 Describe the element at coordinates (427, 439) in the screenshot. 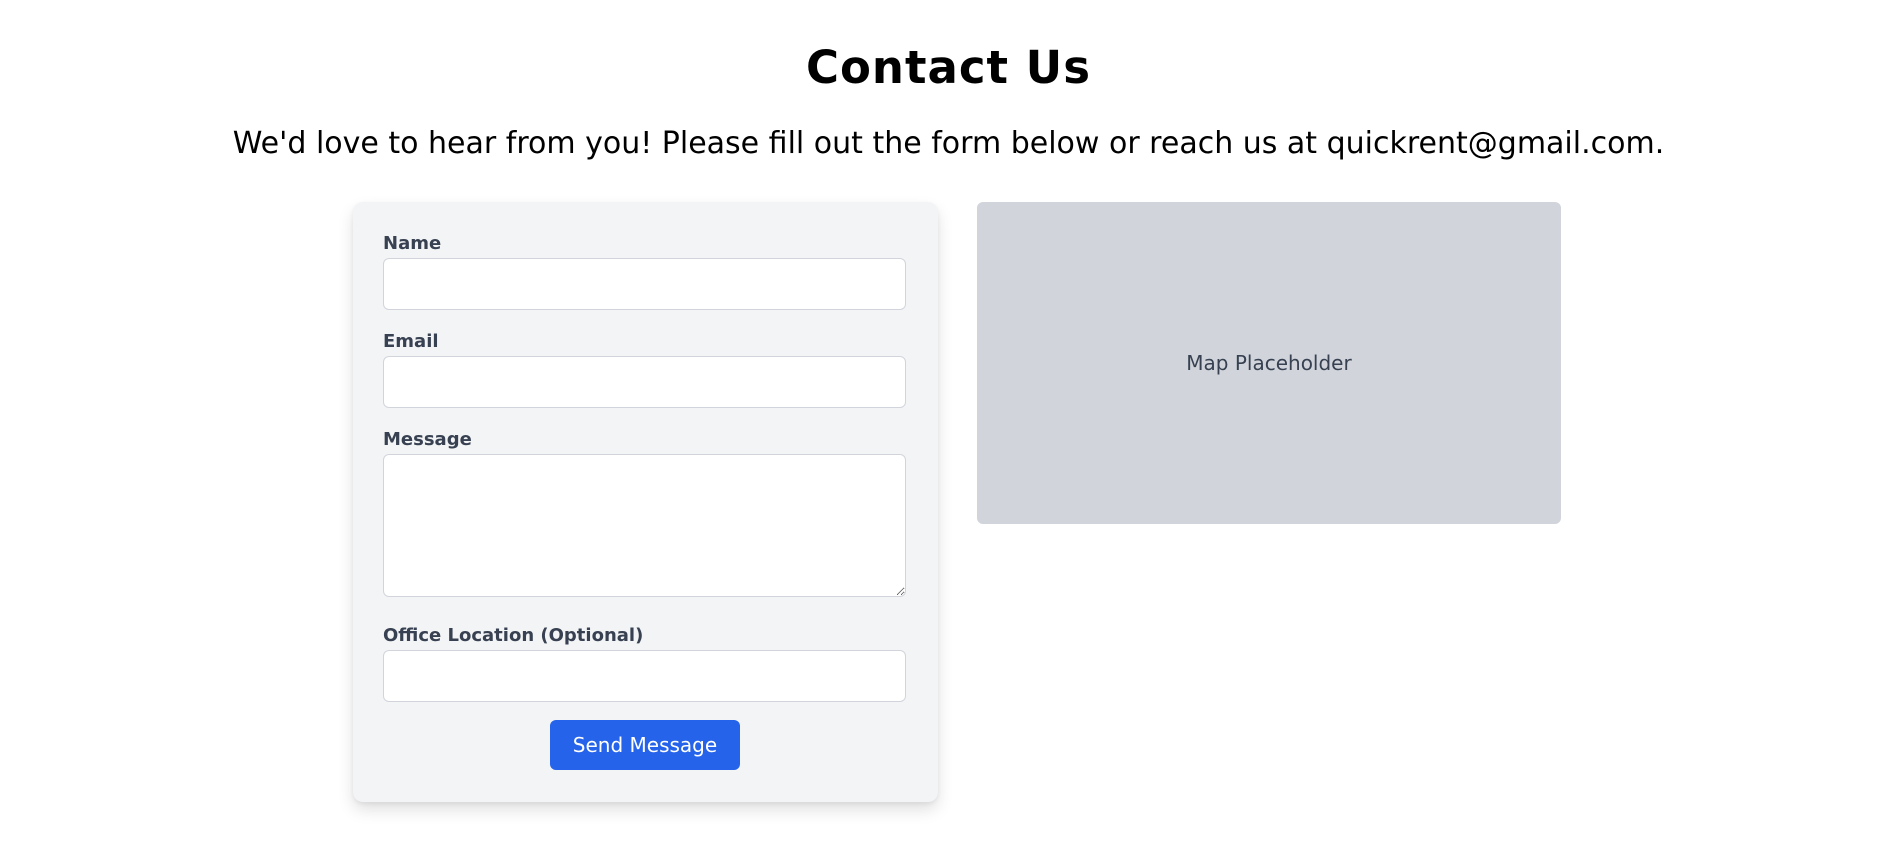

I see `message-label: Message` at that location.